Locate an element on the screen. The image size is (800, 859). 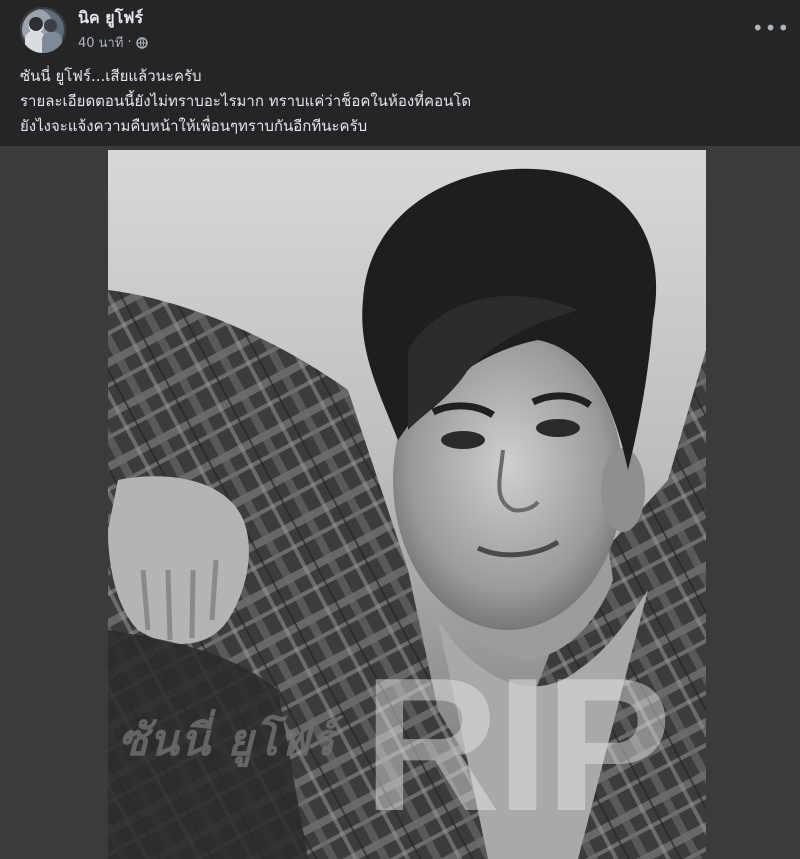
post-meta: 40 นาที · is located at coordinates (113, 42).